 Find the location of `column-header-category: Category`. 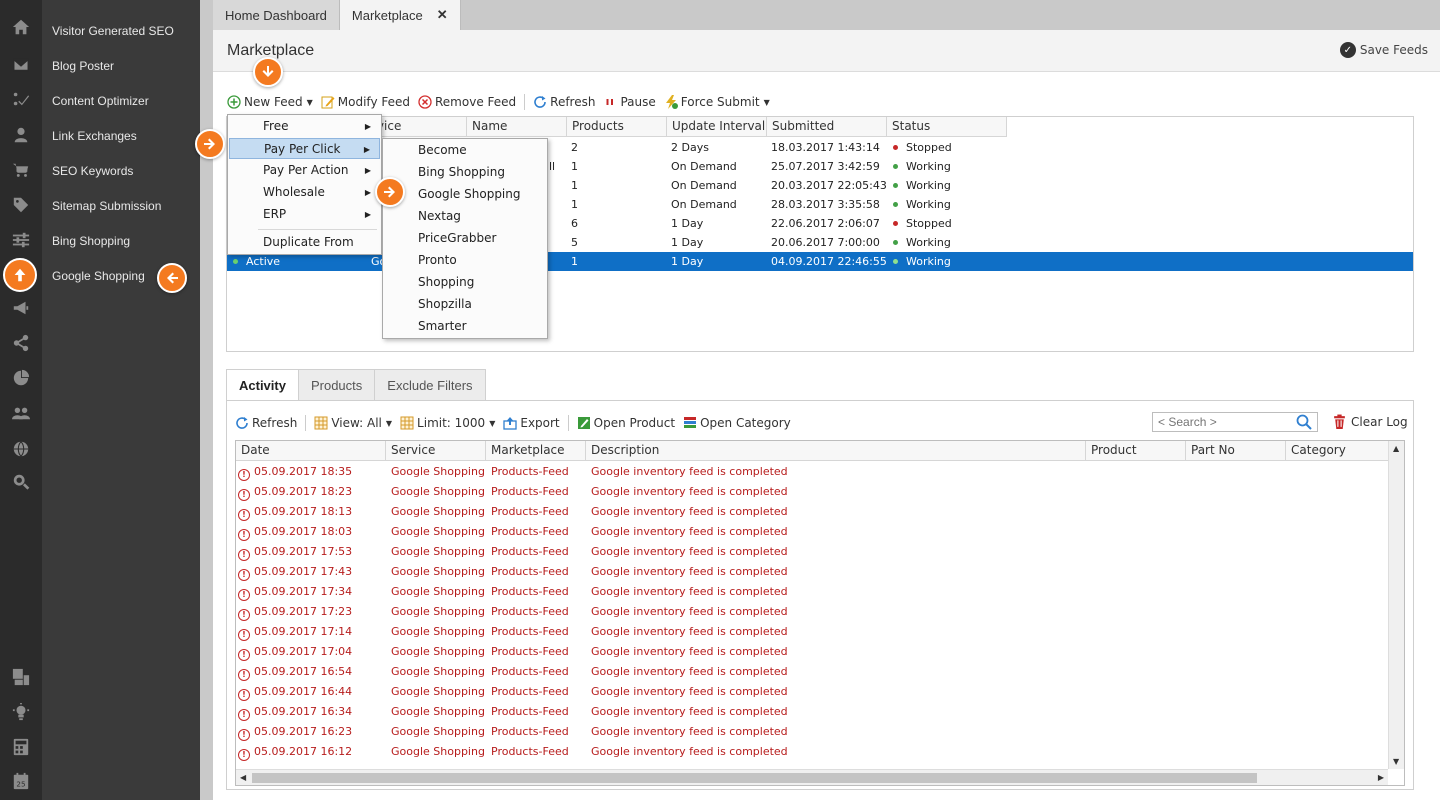

column-header-category: Category is located at coordinates (1338, 451).